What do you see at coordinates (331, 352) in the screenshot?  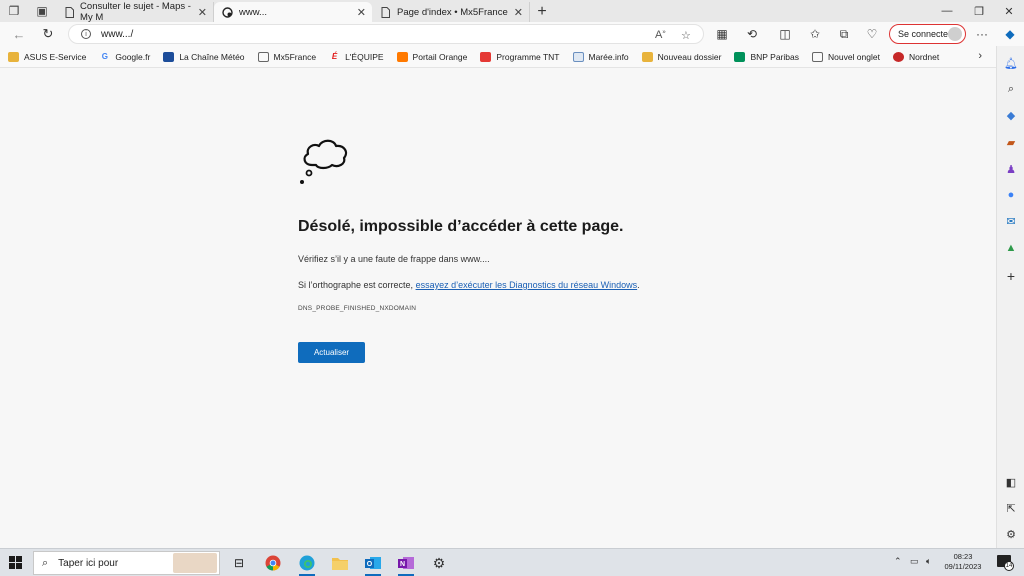 I see `reload-button: Actualiser` at bounding box center [331, 352].